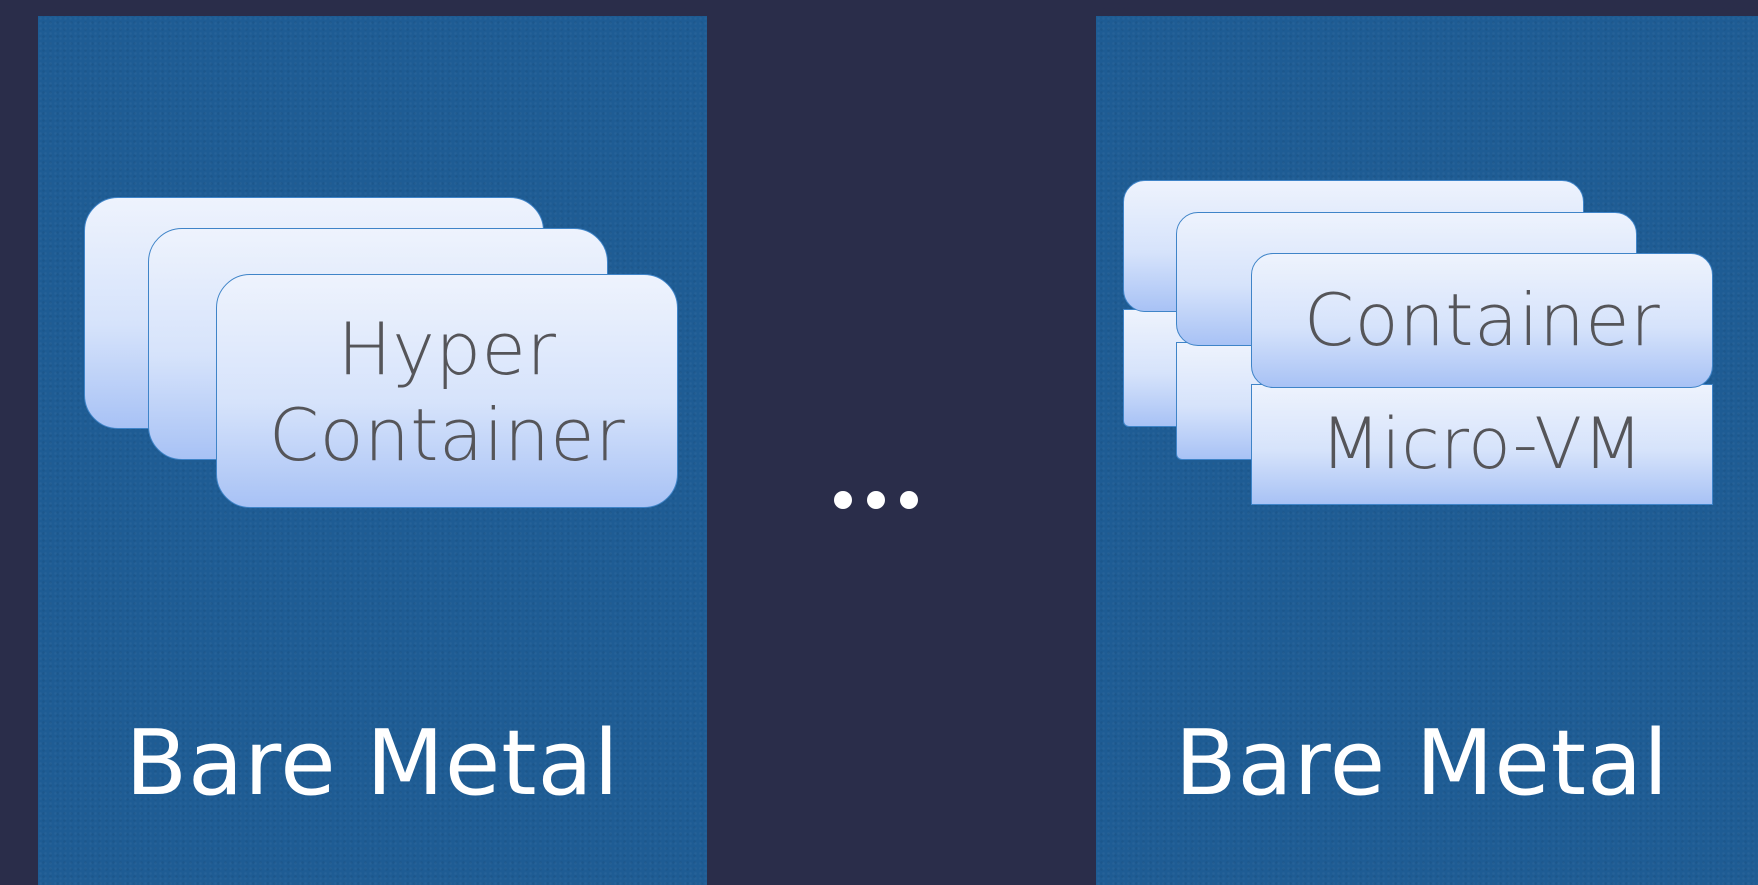 This screenshot has height=885, width=1758. I want to click on hyper-container-label-line1: Hyper, so click(447, 349).